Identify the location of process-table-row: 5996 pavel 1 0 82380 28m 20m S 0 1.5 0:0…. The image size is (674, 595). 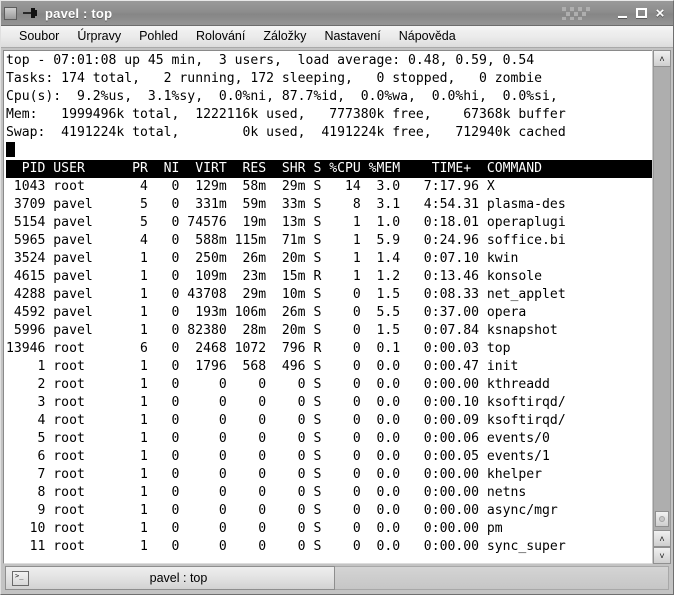
(282, 330).